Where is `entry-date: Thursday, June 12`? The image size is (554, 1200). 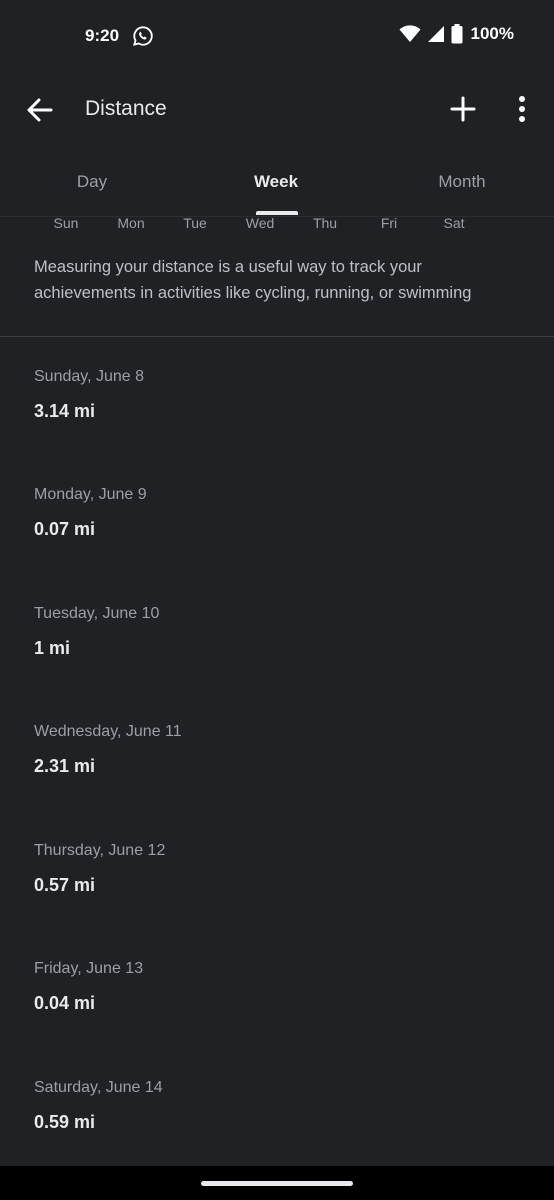 entry-date: Thursday, June 12 is located at coordinates (100, 850).